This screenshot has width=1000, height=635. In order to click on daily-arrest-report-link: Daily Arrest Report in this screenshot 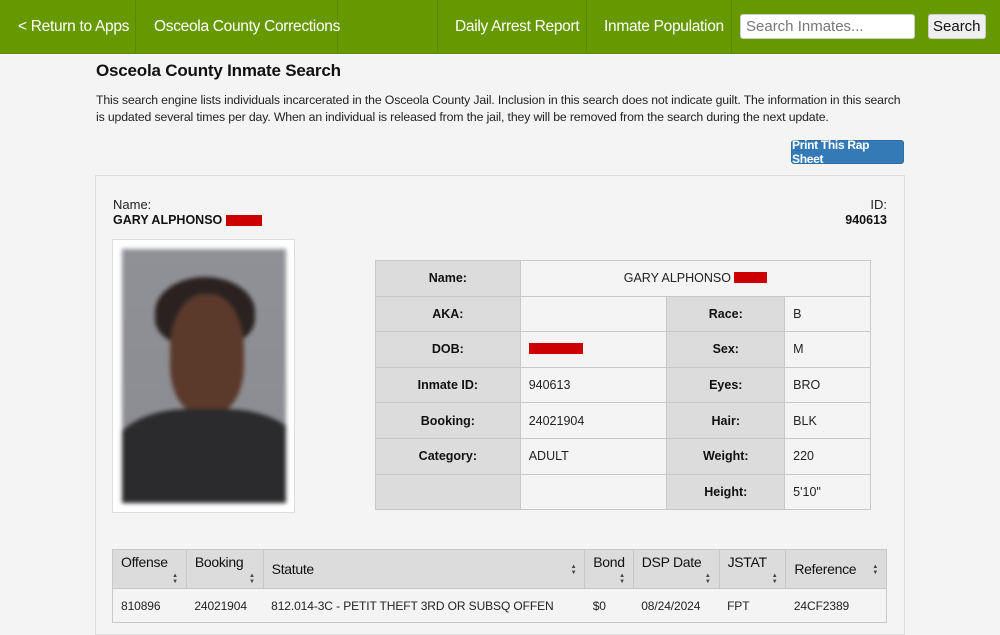, I will do `click(512, 26)`.